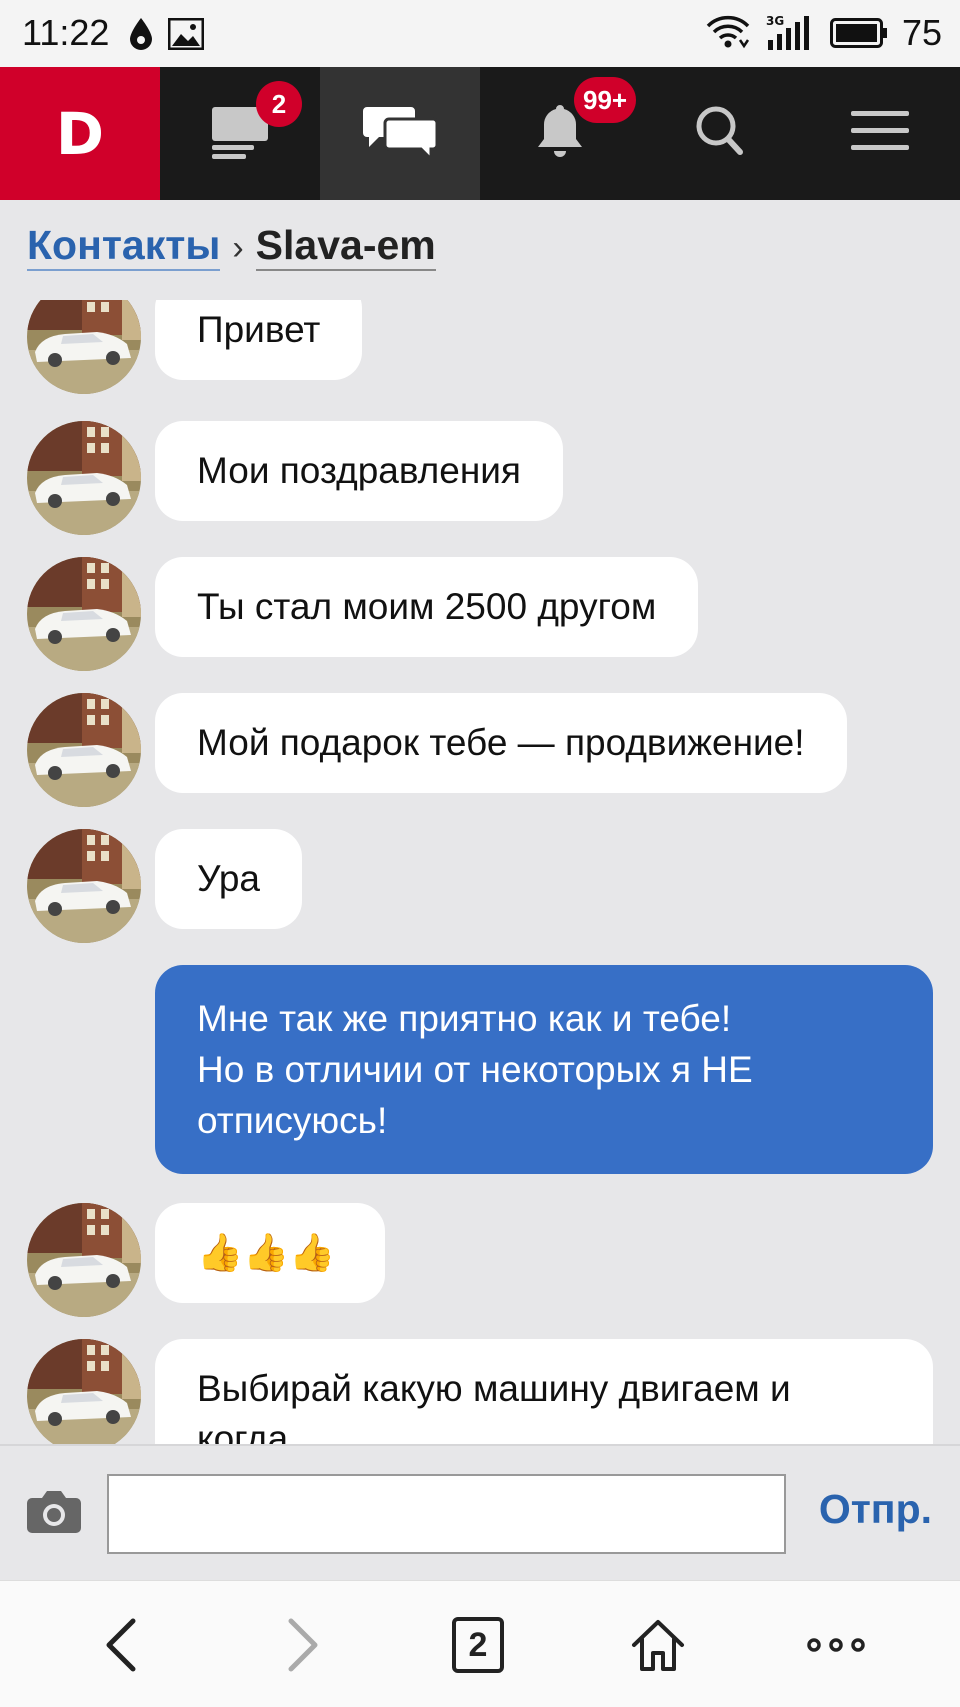  I want to click on drop-icon, so click(141, 36).